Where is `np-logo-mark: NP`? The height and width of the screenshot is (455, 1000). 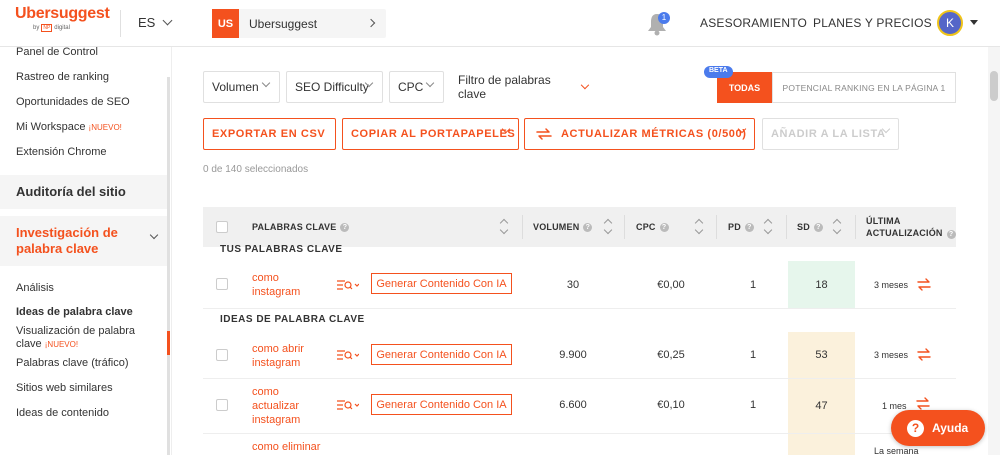 np-logo-mark: NP is located at coordinates (47, 28).